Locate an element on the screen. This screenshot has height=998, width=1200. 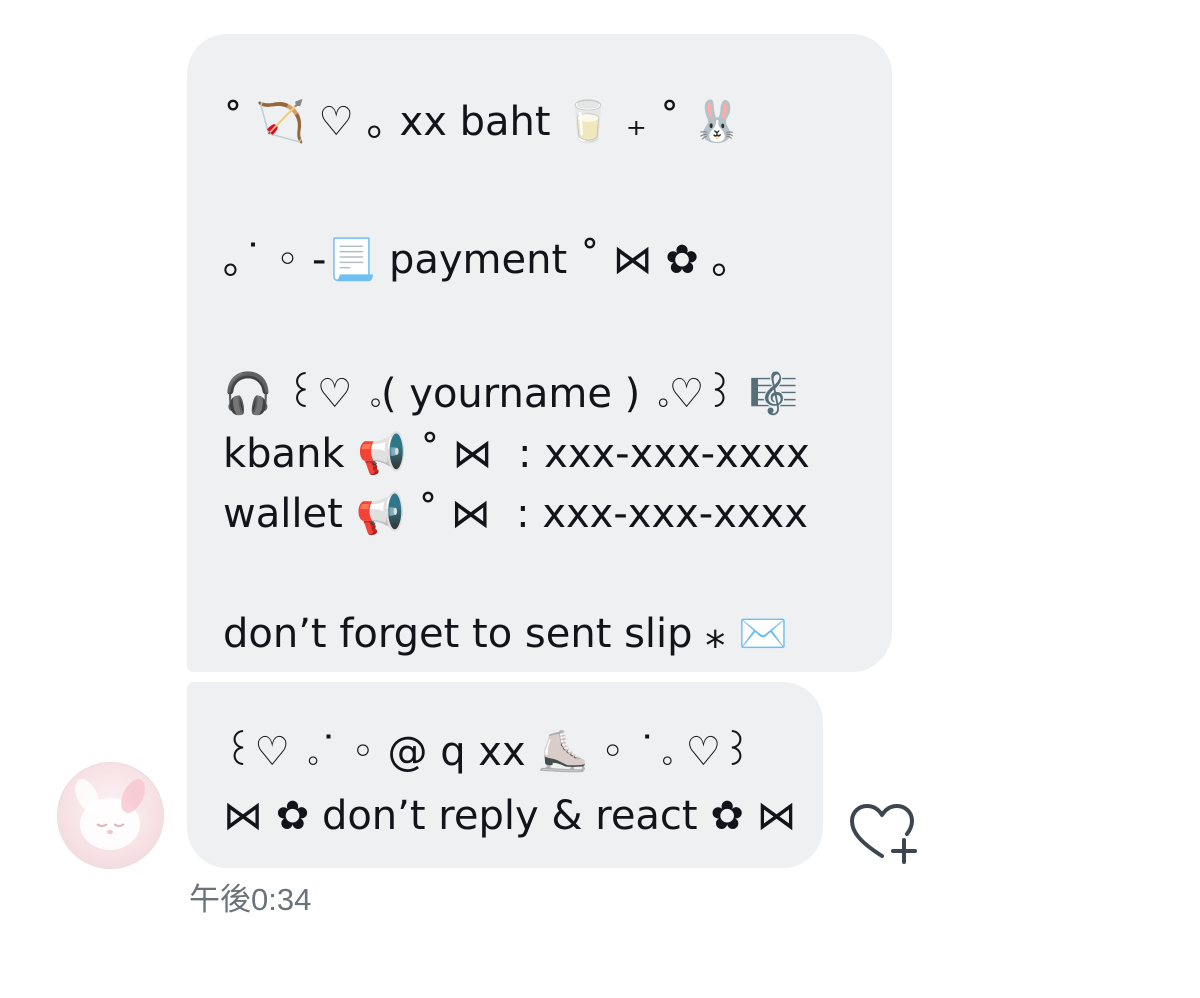
avatar is located at coordinates (110, 815).